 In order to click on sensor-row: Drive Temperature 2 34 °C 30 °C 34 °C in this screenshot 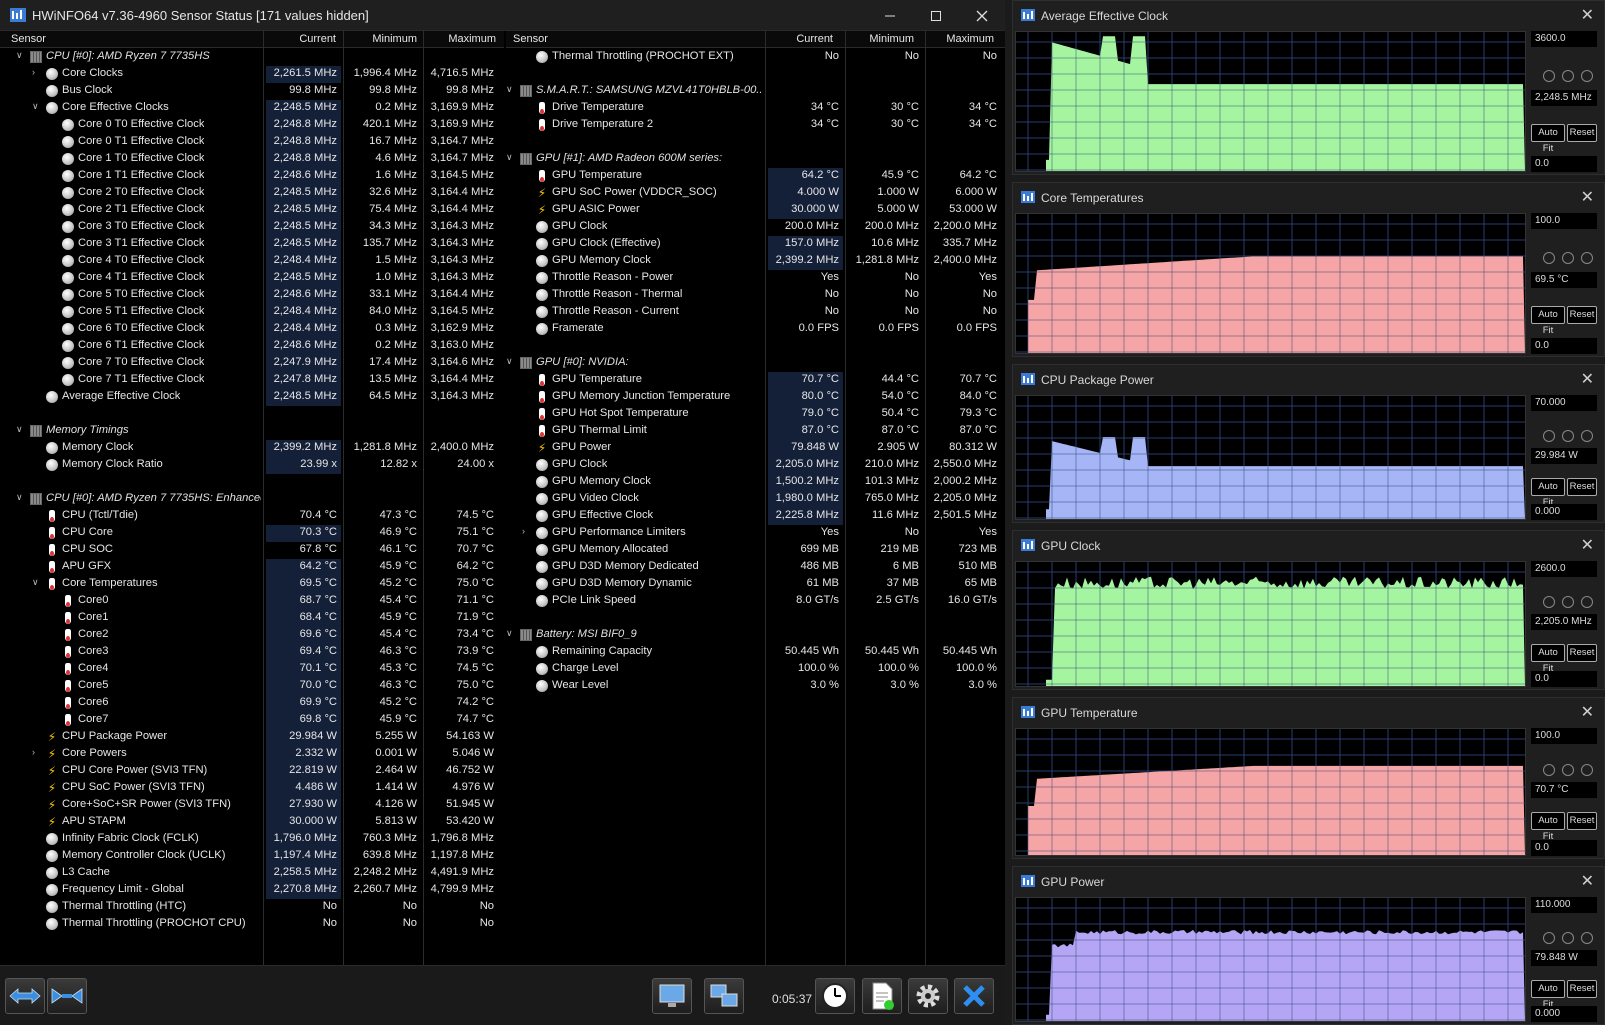, I will do `click(755, 125)`.